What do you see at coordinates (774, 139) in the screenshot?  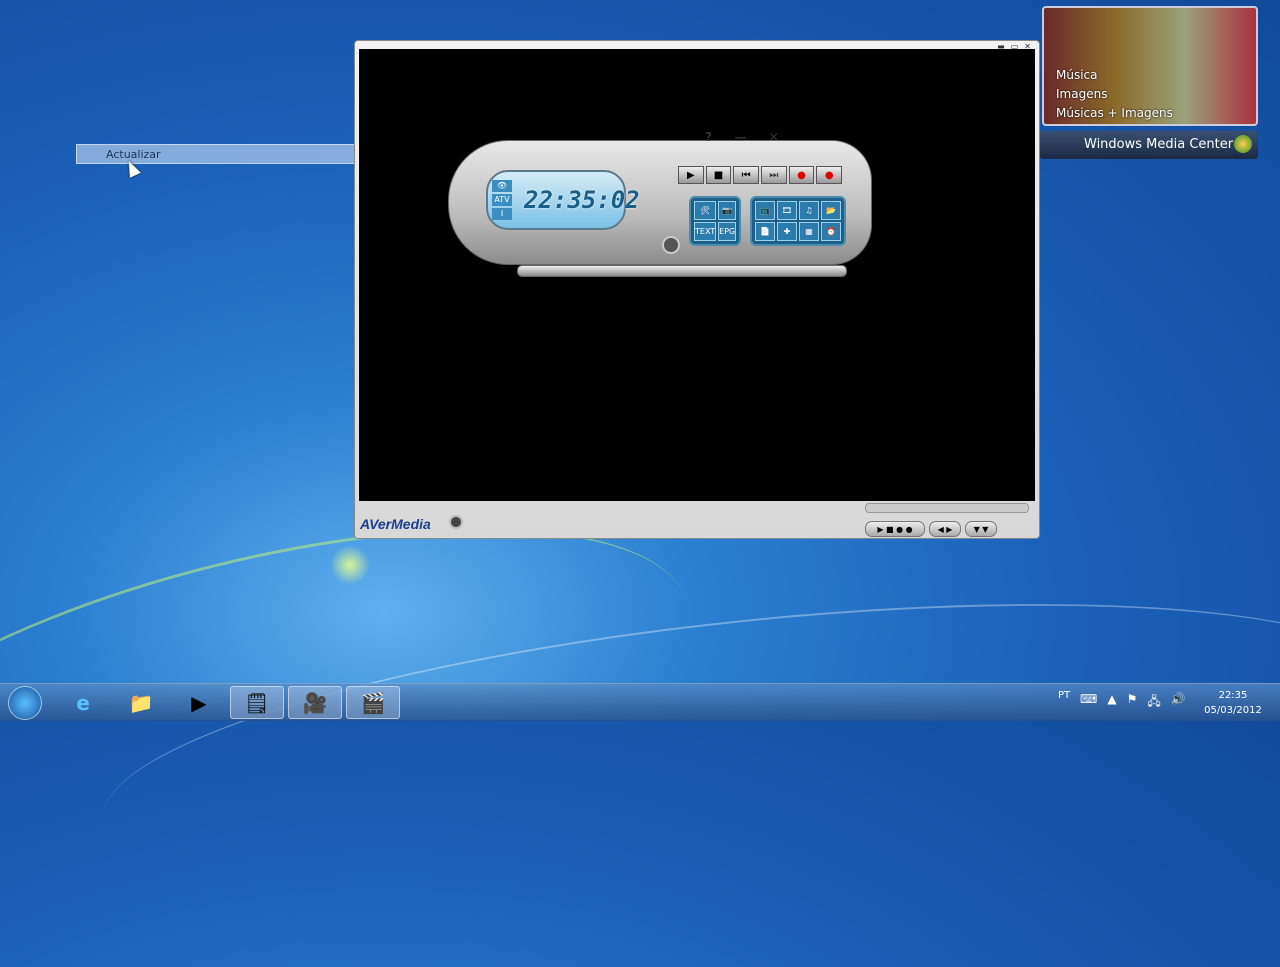 I see `panel-close-button: ✕` at bounding box center [774, 139].